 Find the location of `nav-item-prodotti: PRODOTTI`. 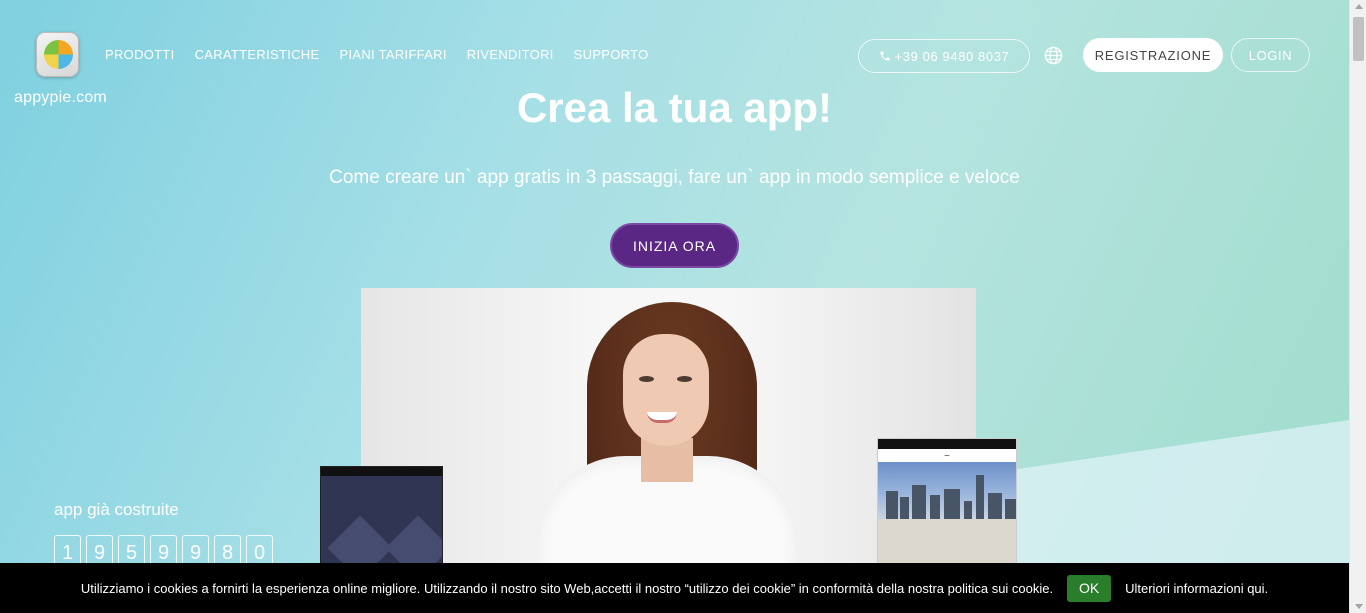

nav-item-prodotti: PRODOTTI is located at coordinates (140, 54).